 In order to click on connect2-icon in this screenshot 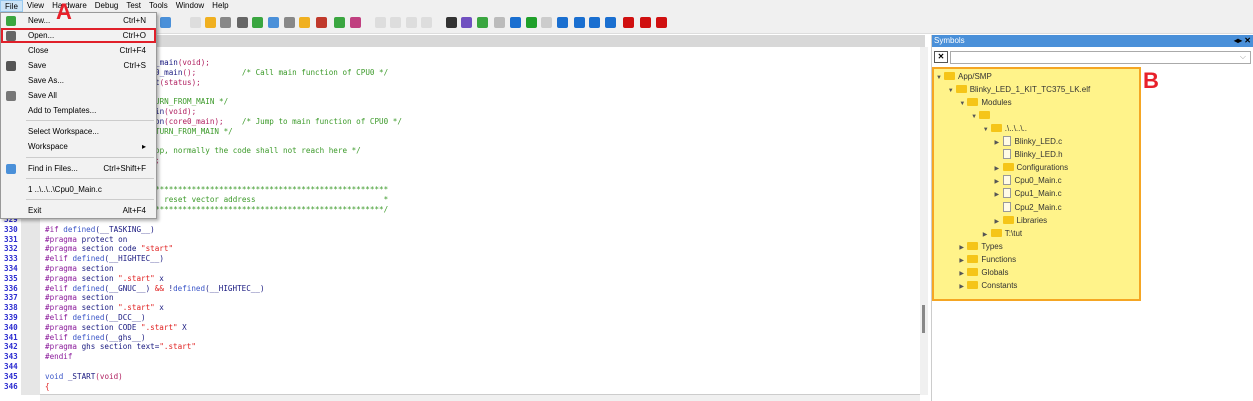, I will do `click(466, 22)`.